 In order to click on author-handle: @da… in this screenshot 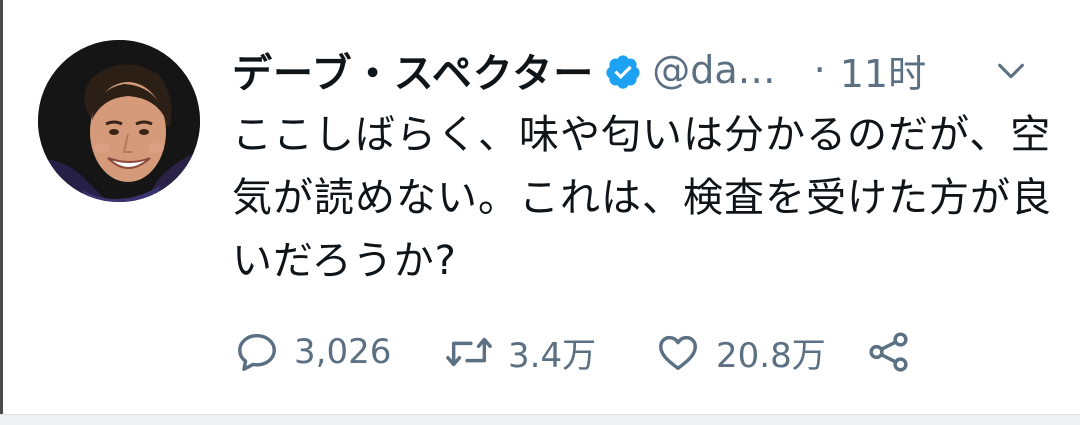, I will do `click(713, 70)`.